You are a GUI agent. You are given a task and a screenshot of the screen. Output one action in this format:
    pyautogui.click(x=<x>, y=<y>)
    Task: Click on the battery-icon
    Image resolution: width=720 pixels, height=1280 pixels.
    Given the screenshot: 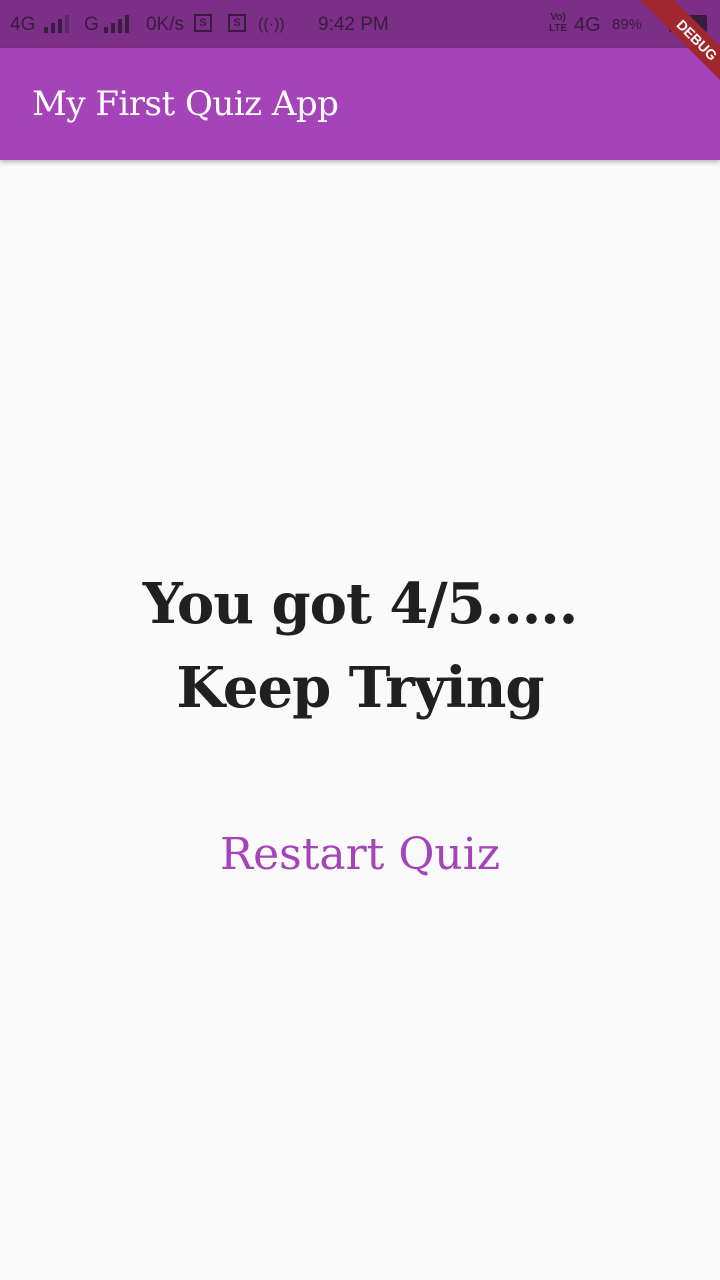 What is the action you would take?
    pyautogui.click(x=688, y=23)
    